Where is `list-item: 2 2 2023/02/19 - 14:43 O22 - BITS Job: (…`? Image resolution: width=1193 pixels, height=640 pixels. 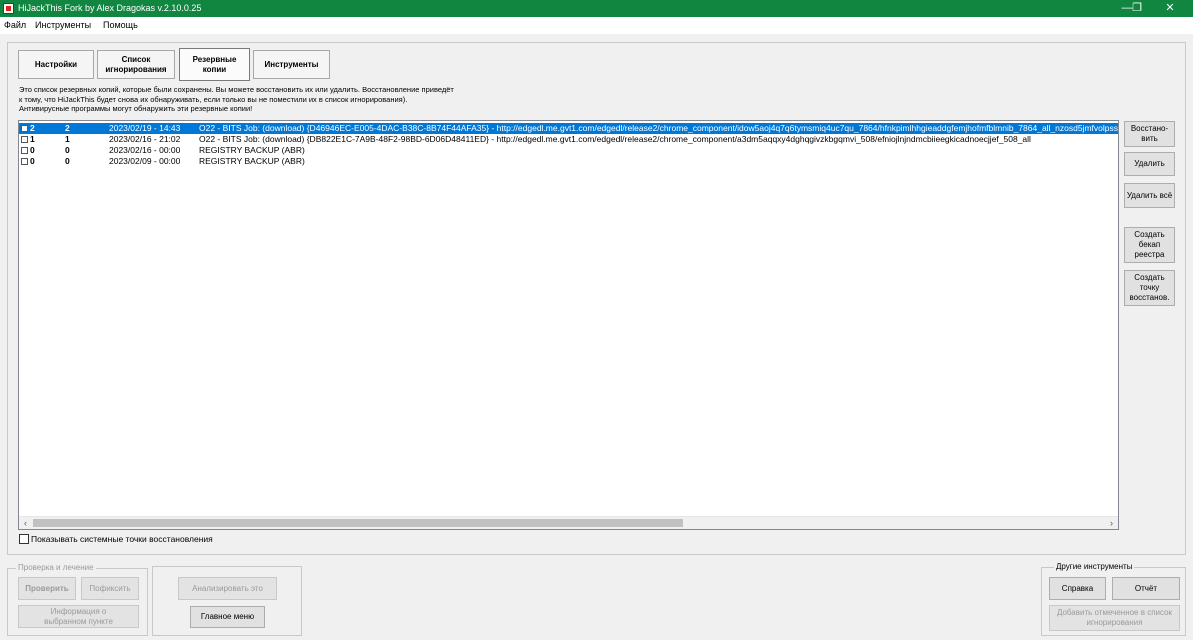
list-item: 2 2 2023/02/19 - 14:43 O22 - BITS Job: (… is located at coordinates (568, 128).